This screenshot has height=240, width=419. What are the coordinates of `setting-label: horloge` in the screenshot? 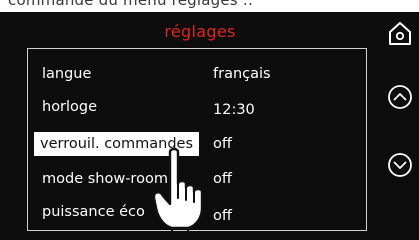 It's located at (70, 107).